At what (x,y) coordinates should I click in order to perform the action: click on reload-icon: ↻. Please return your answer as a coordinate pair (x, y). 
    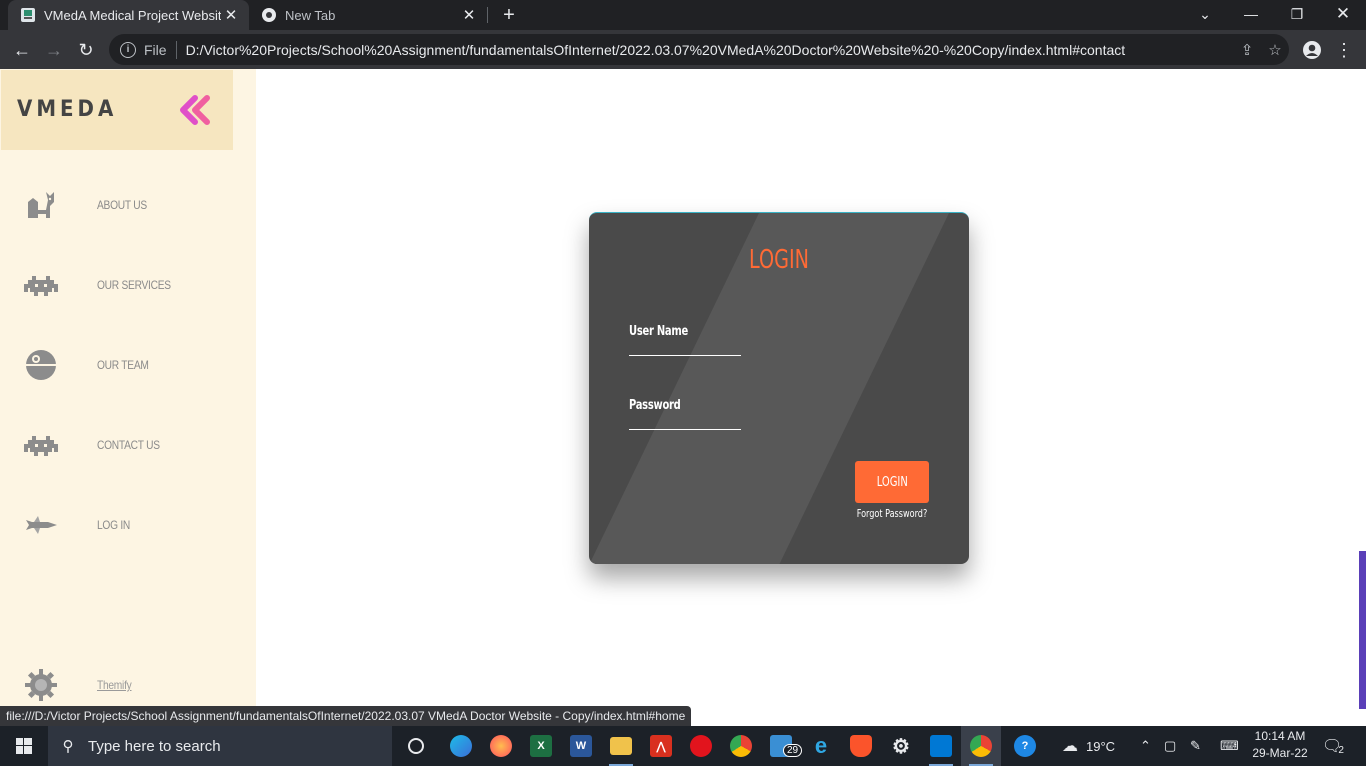
    Looking at the image, I should click on (86, 50).